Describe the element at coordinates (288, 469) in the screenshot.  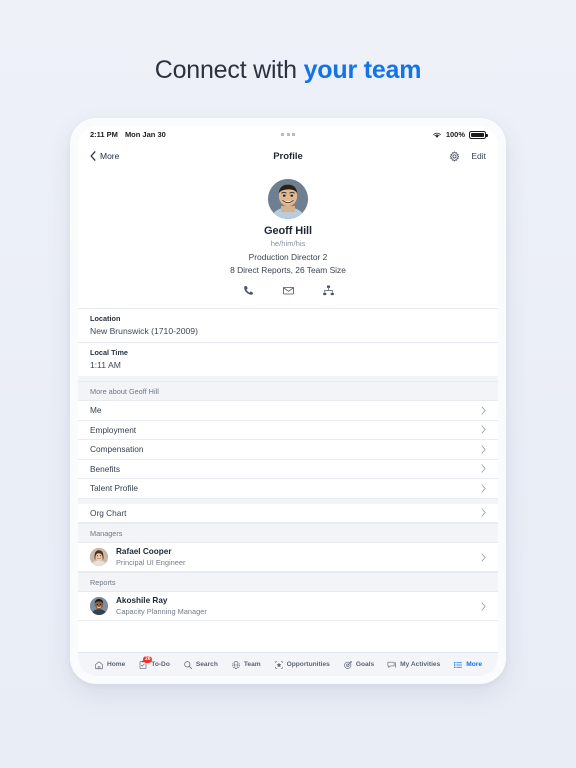
I see `list-item-benefits: Benefits` at that location.